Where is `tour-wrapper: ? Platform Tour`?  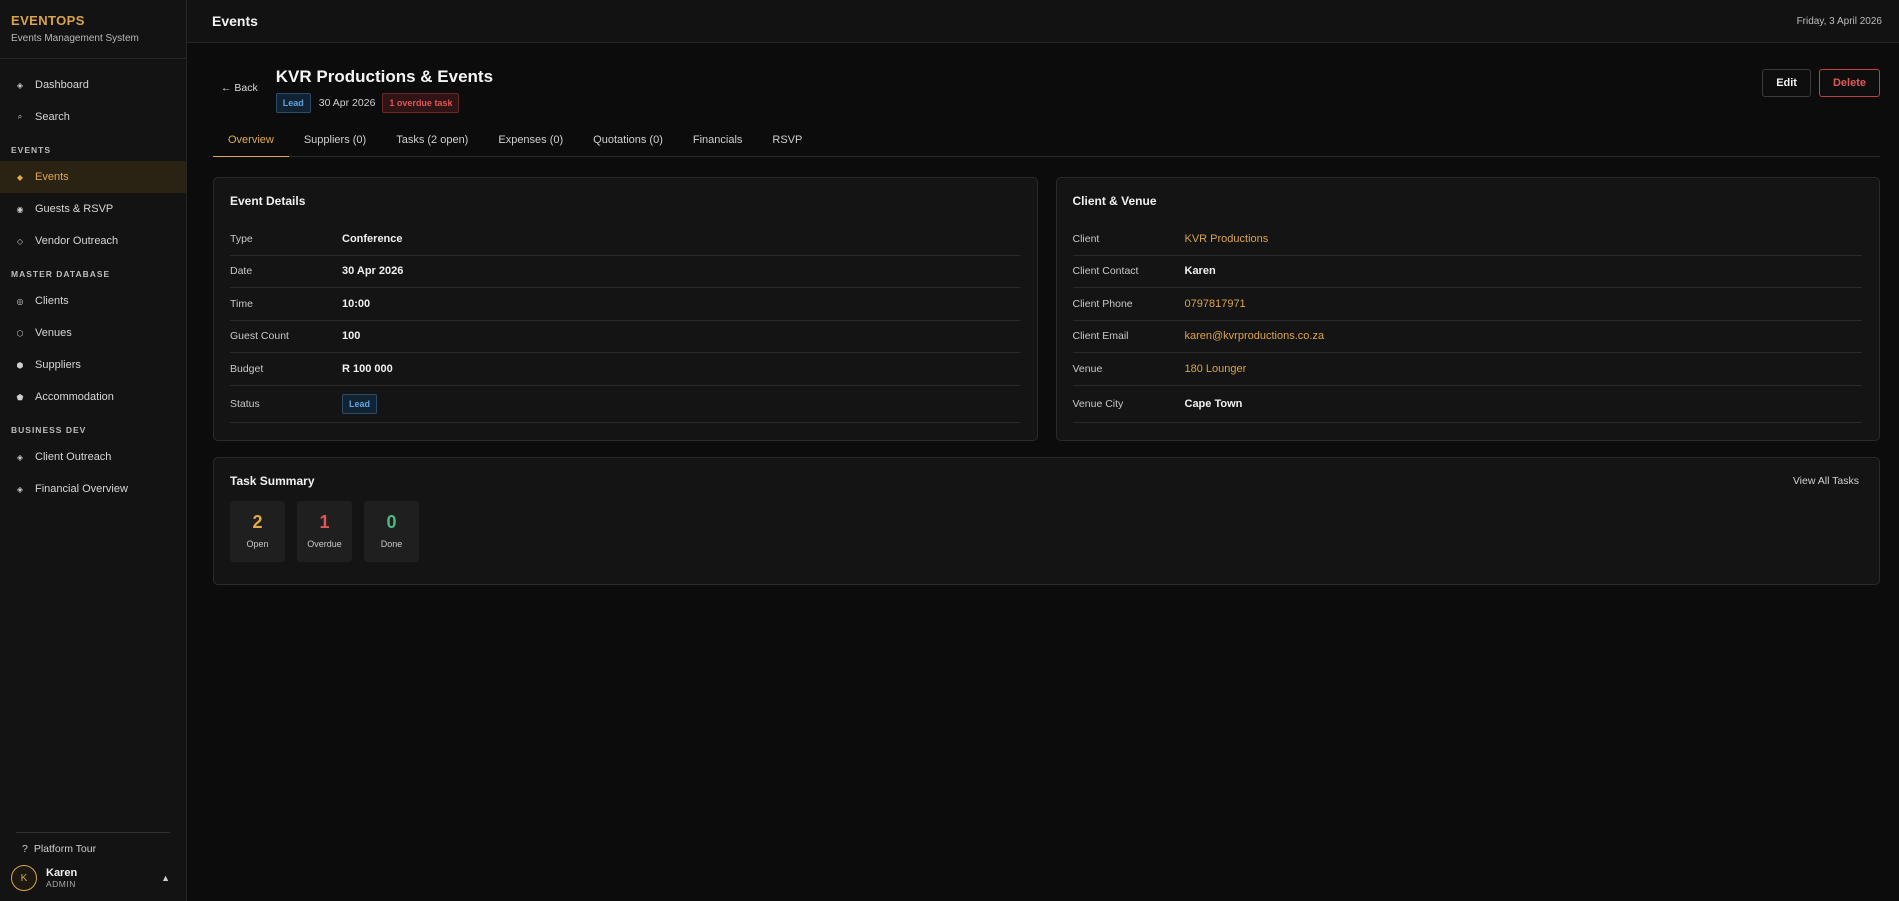 tour-wrapper: ? Platform Tour is located at coordinates (93, 844).